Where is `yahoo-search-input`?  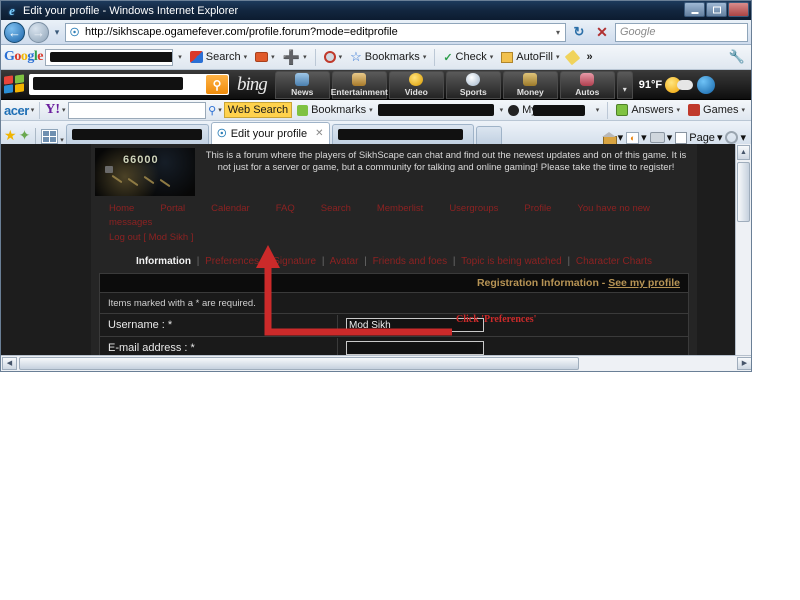 yahoo-search-input is located at coordinates (137, 110).